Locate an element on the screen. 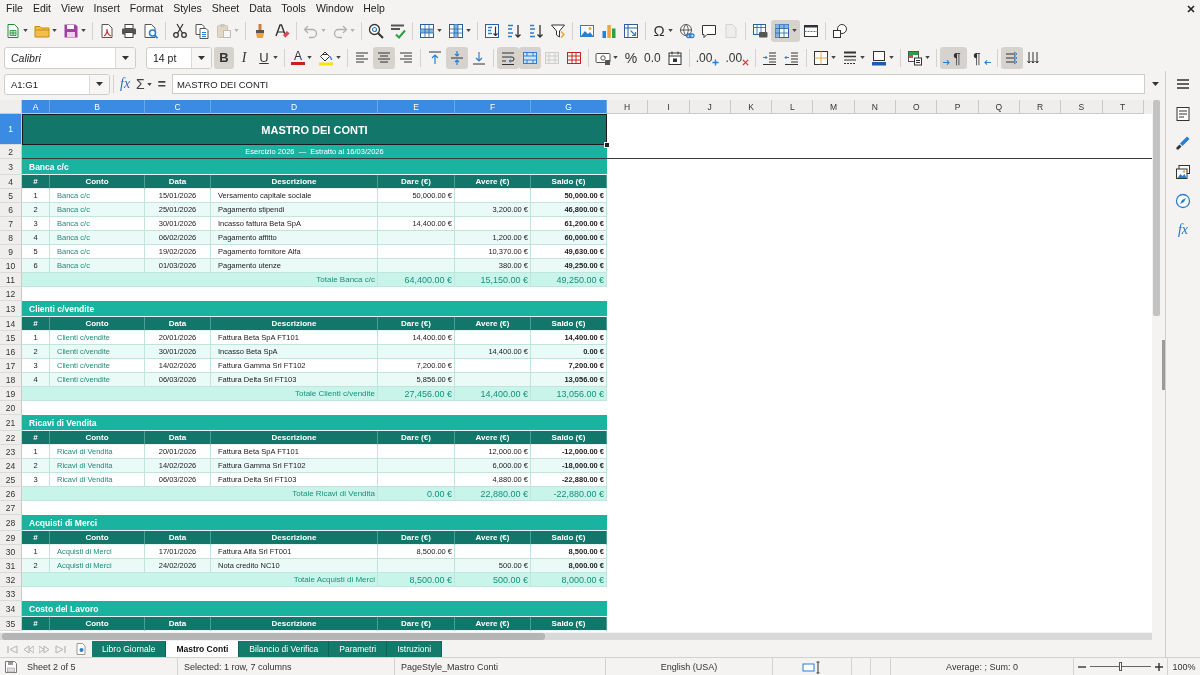 The image size is (1200, 675). sheet-column-header: D is located at coordinates (294, 107).